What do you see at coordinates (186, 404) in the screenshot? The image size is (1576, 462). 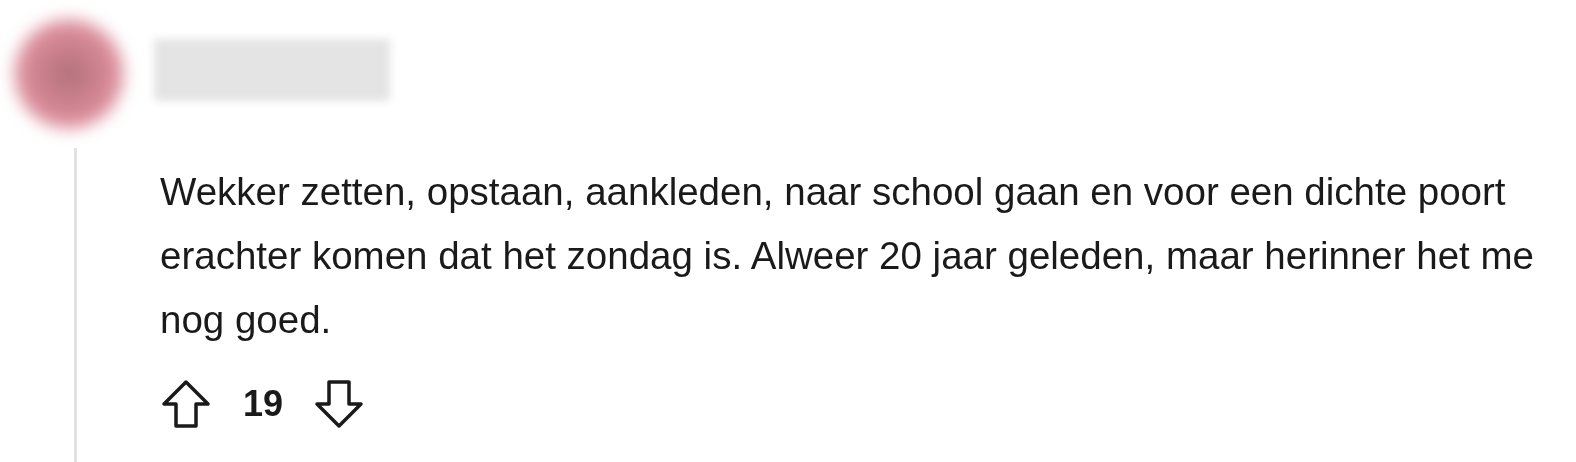 I see `upvote-icon` at bounding box center [186, 404].